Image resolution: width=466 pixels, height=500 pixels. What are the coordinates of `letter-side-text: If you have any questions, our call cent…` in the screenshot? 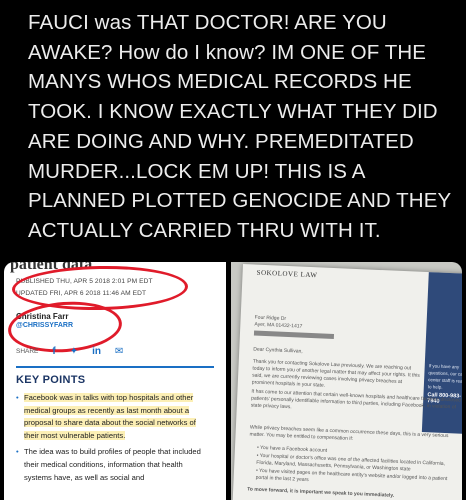 It's located at (444, 376).